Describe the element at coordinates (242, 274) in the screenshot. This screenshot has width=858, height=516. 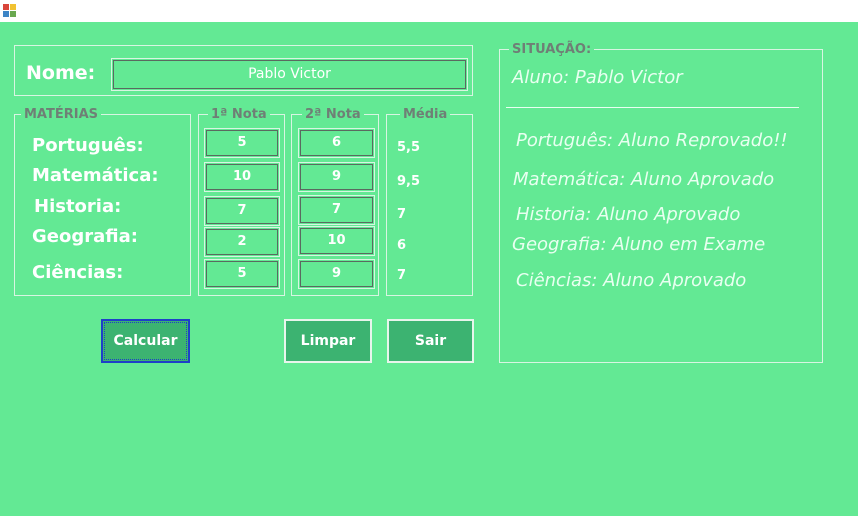
I see `nota1-input-ciencias: 5` at that location.